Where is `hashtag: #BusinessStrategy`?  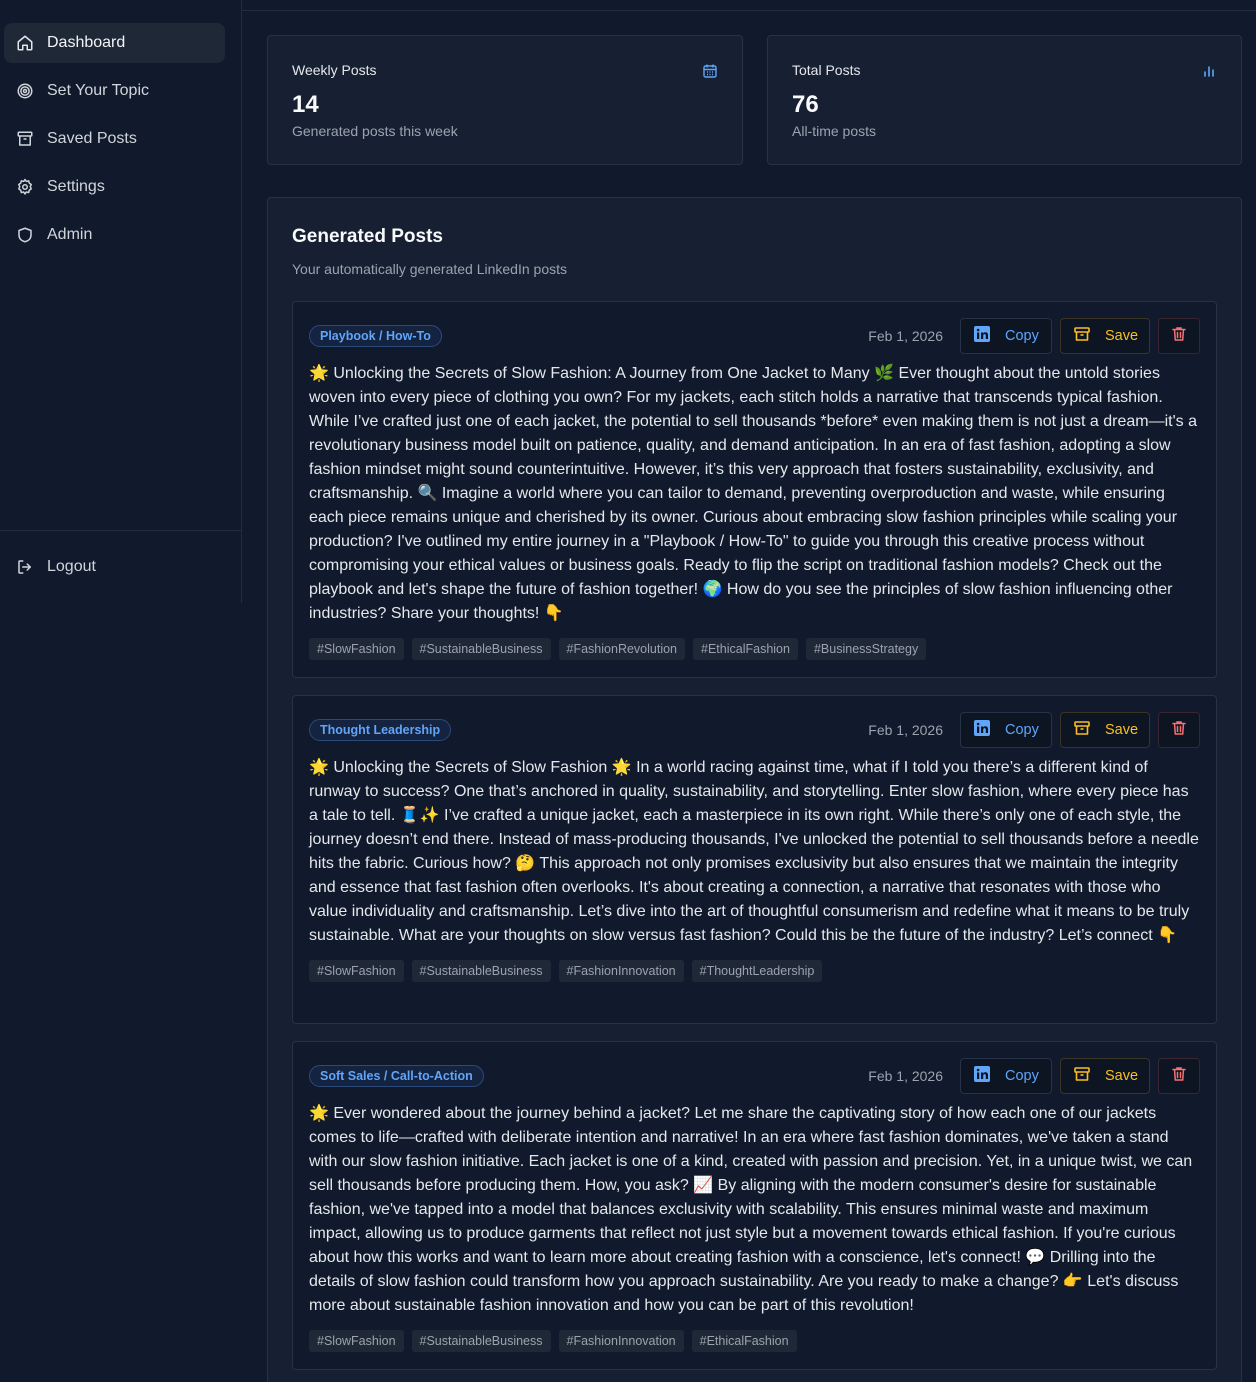
hashtag: #BusinessStrategy is located at coordinates (866, 649).